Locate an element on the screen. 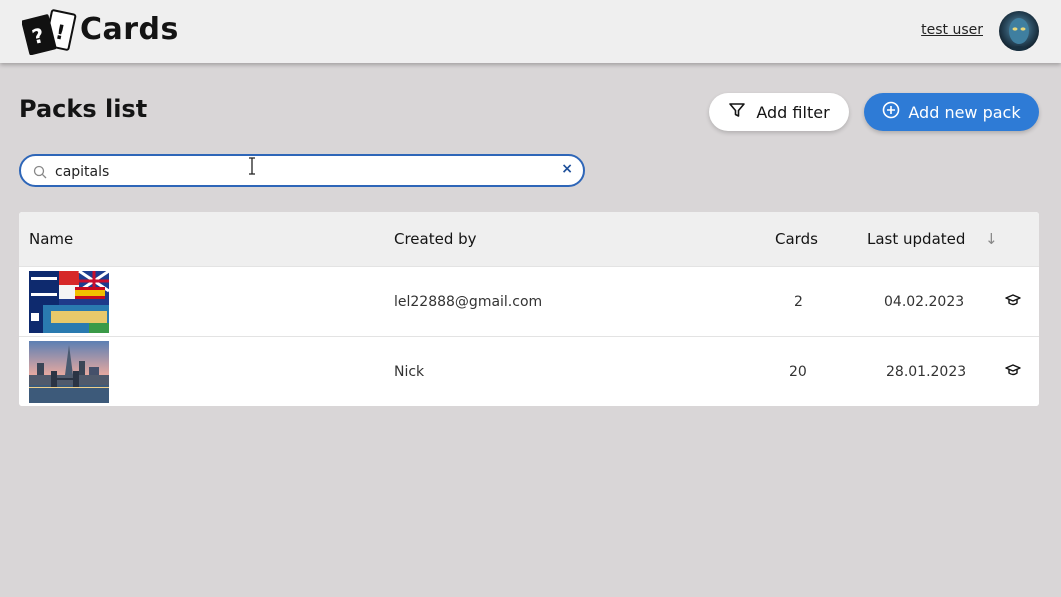 This screenshot has height=597, width=1061. cards-count: 20 is located at coordinates (798, 372).